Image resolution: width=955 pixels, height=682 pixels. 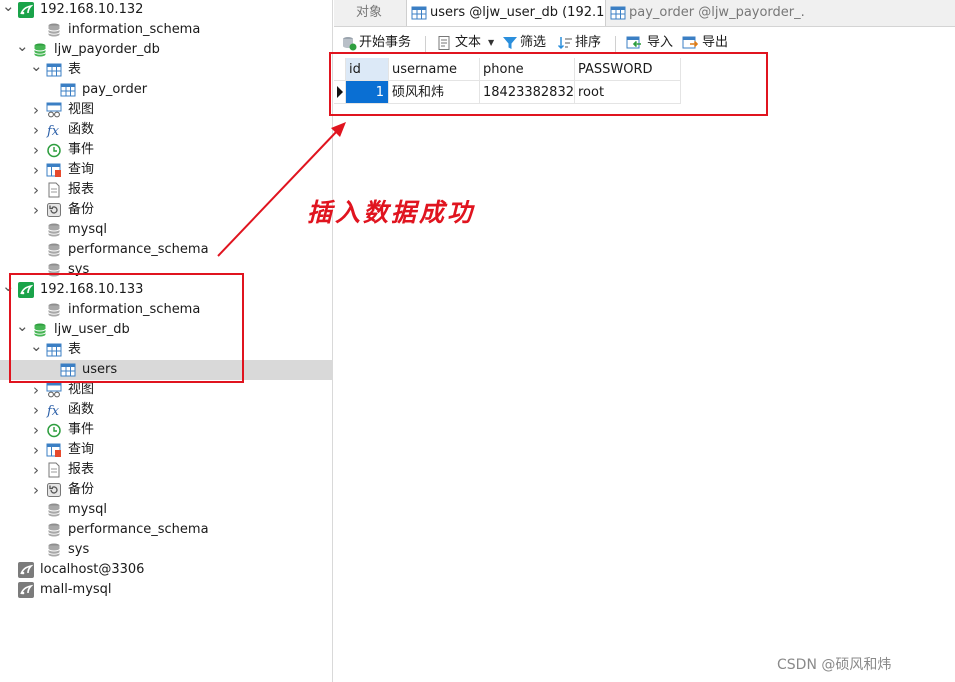 I want to click on begin-transaction-label: 开始事务, so click(x=385, y=42).